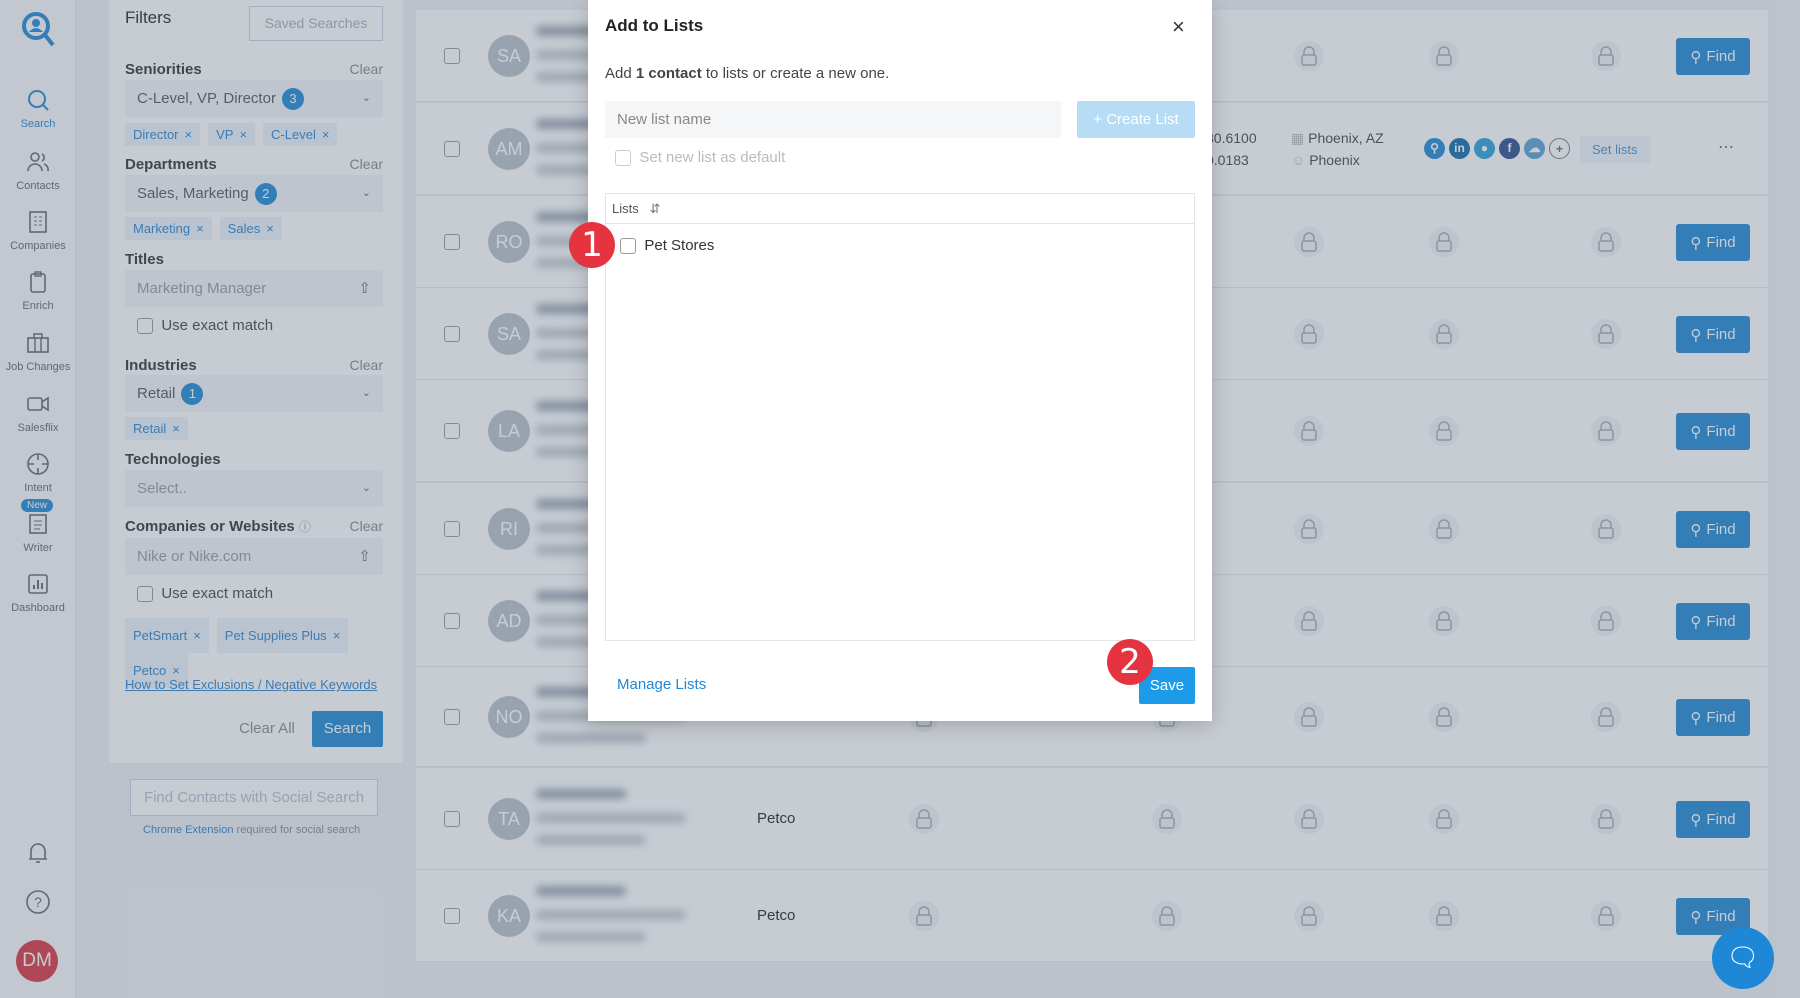 This screenshot has width=1800, height=998. I want to click on list-item: Pet Stores, so click(900, 245).